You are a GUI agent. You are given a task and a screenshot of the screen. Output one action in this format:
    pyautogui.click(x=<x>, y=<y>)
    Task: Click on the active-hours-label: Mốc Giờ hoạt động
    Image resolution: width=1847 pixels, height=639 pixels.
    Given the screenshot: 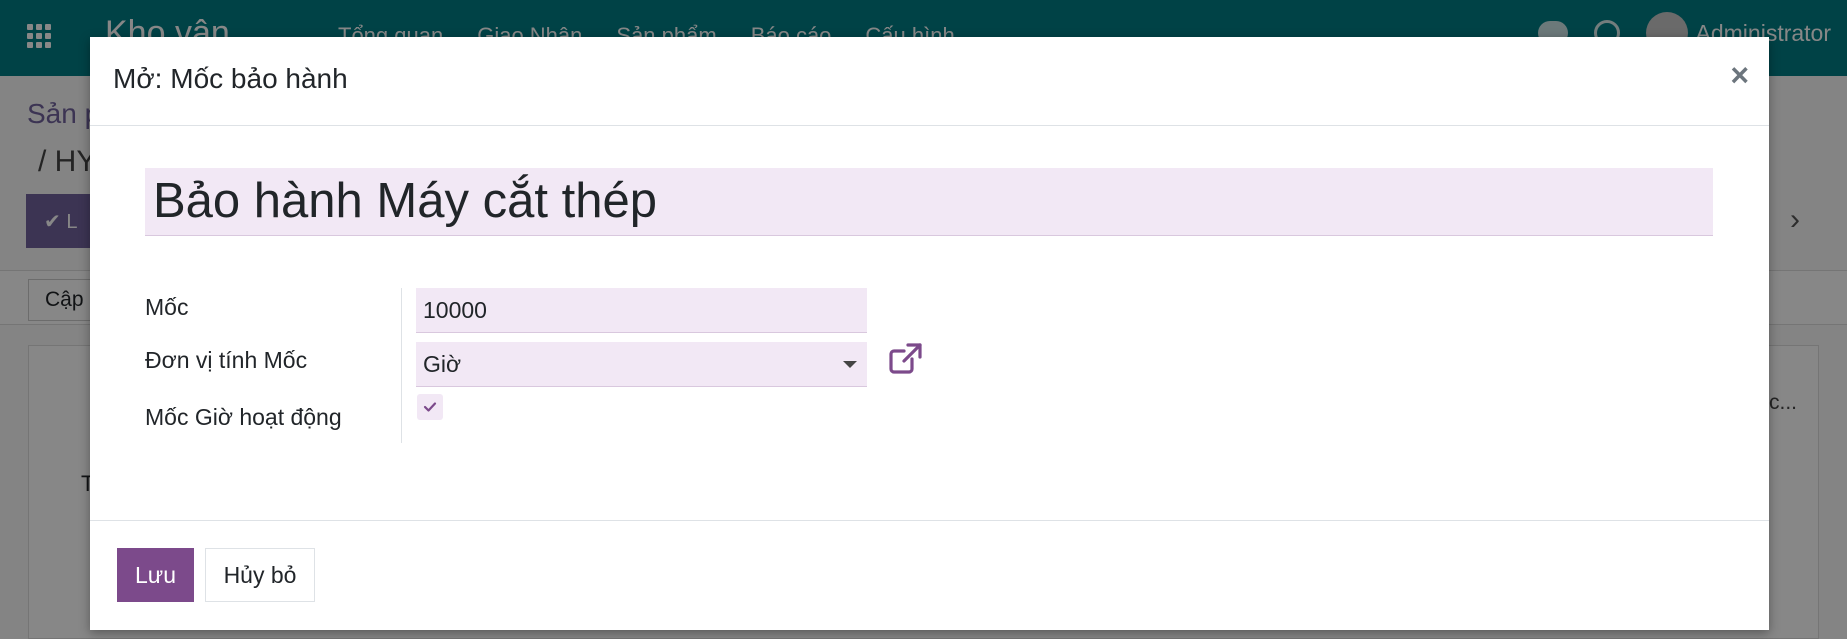 What is the action you would take?
    pyautogui.click(x=243, y=417)
    